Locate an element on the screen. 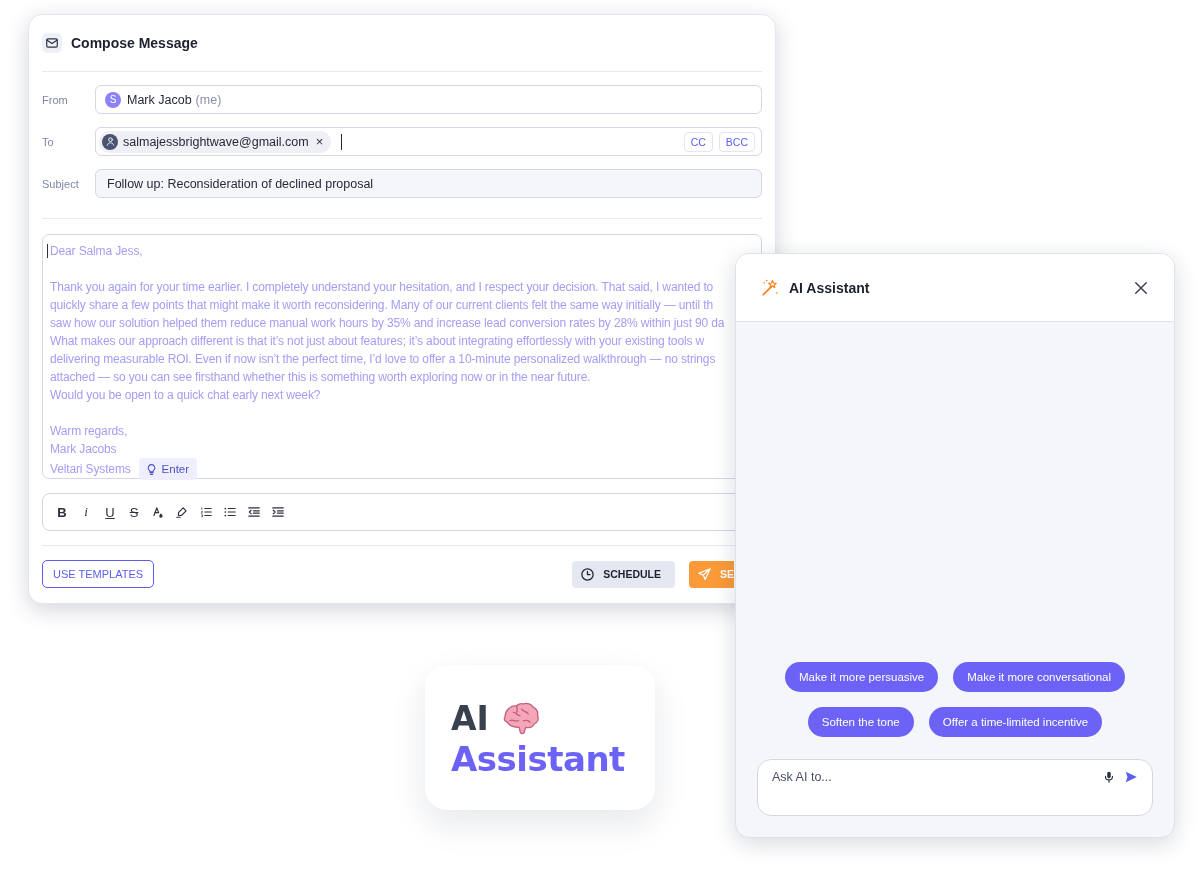 The height and width of the screenshot is (882, 1203). signature-line: Veltari Systems is located at coordinates (90, 469).